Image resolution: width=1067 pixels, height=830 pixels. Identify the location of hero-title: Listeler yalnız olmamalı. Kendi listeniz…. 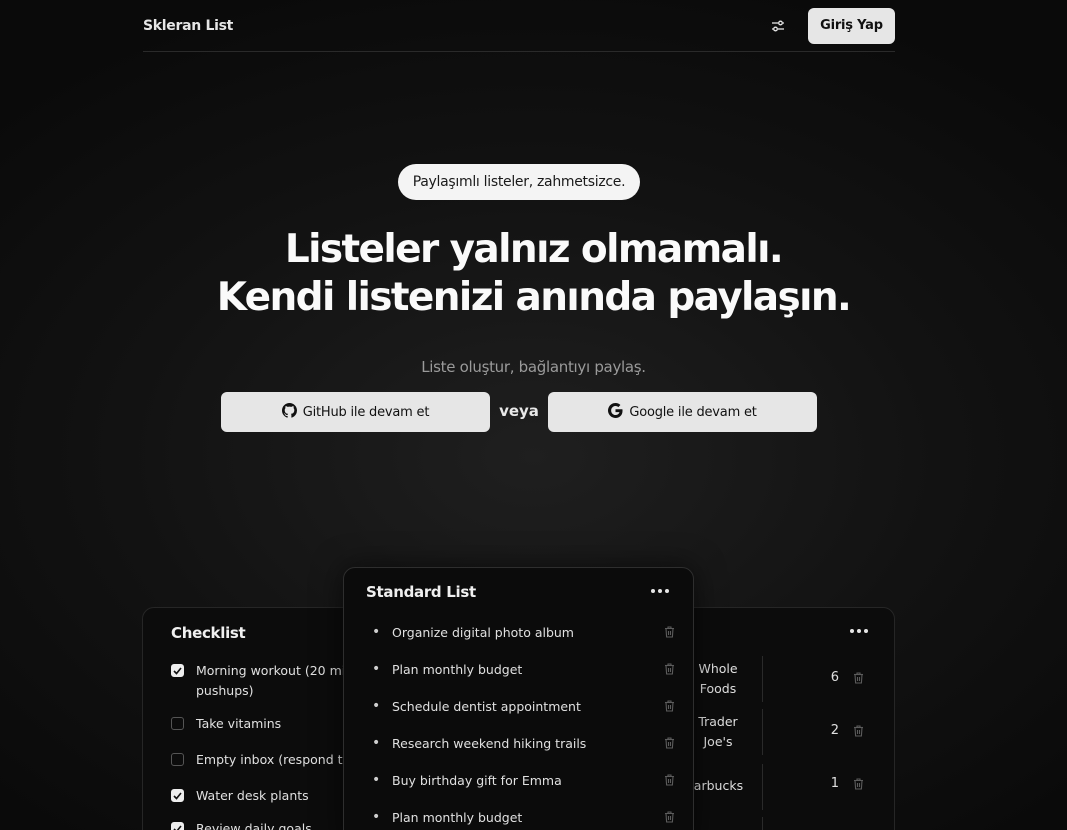
(533, 274).